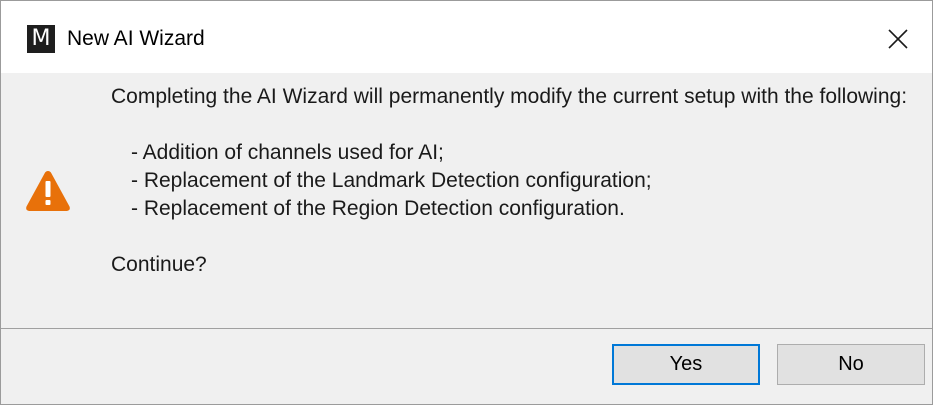 This screenshot has width=933, height=406. What do you see at coordinates (851, 364) in the screenshot?
I see `no-button: No` at bounding box center [851, 364].